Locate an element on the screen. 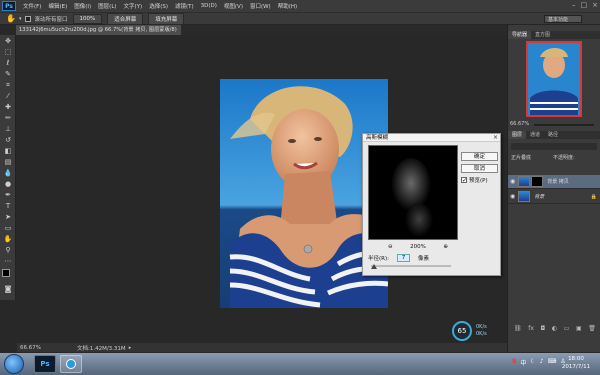 This screenshot has width=600, height=375. menu-select: 选择(S) is located at coordinates (158, 6).